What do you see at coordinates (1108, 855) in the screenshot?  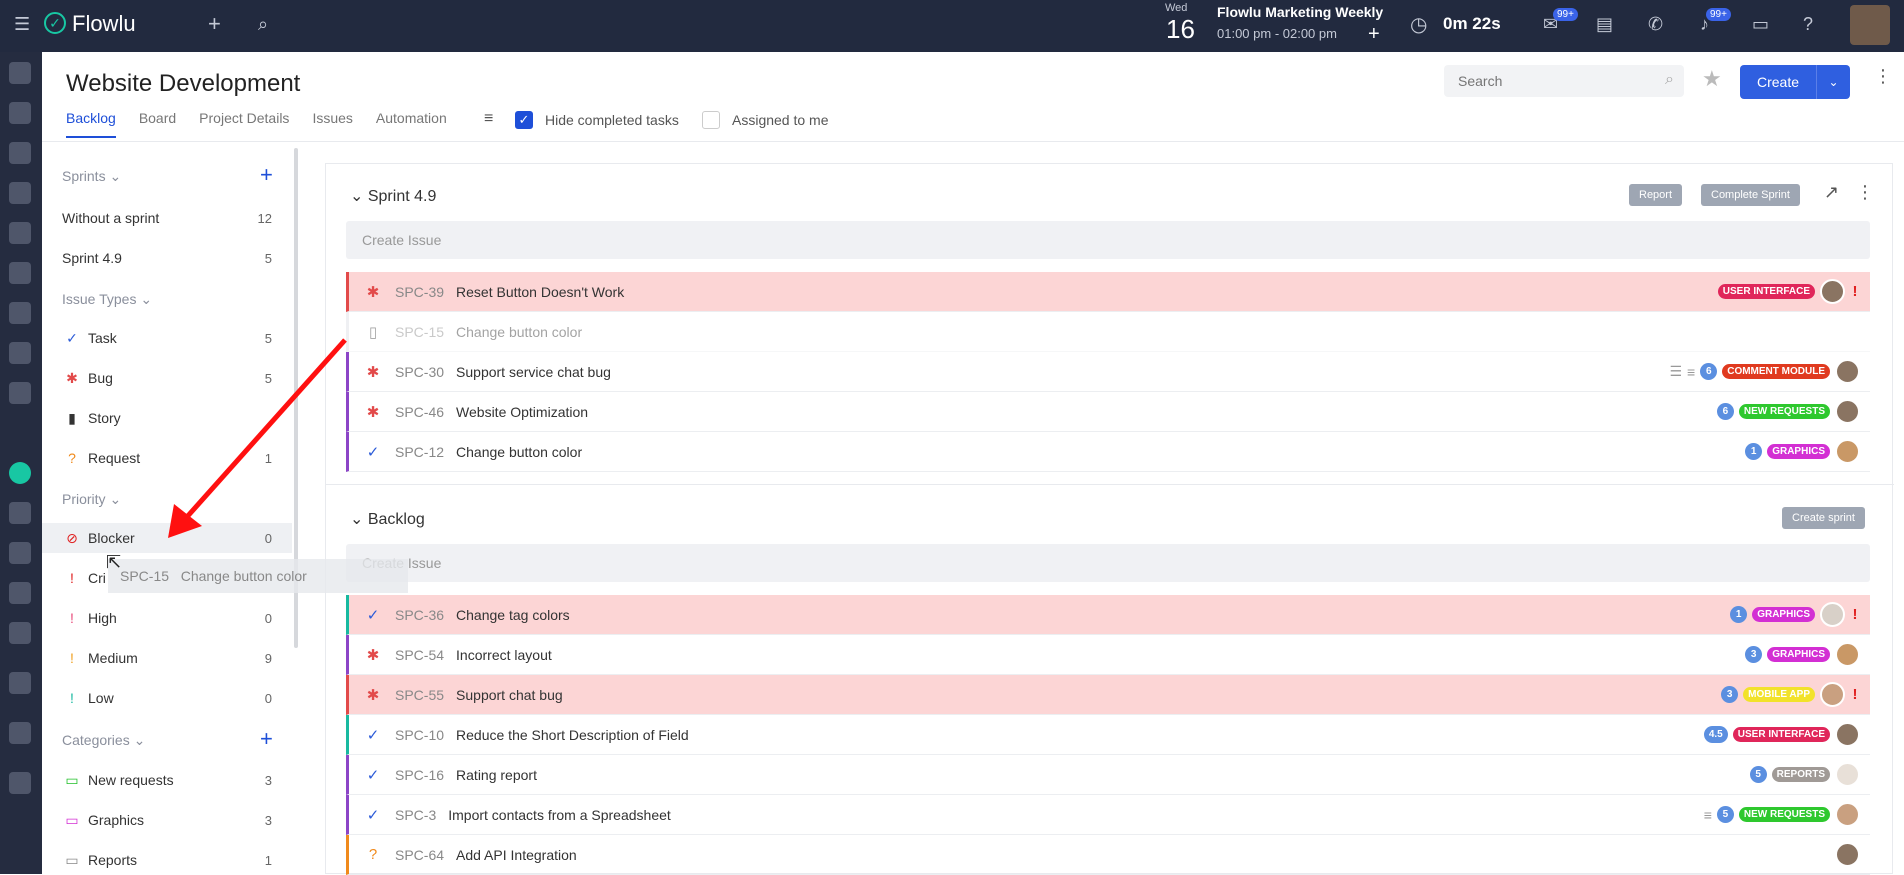 I see `table-row: ? SPC-64 Add API Integration` at bounding box center [1108, 855].